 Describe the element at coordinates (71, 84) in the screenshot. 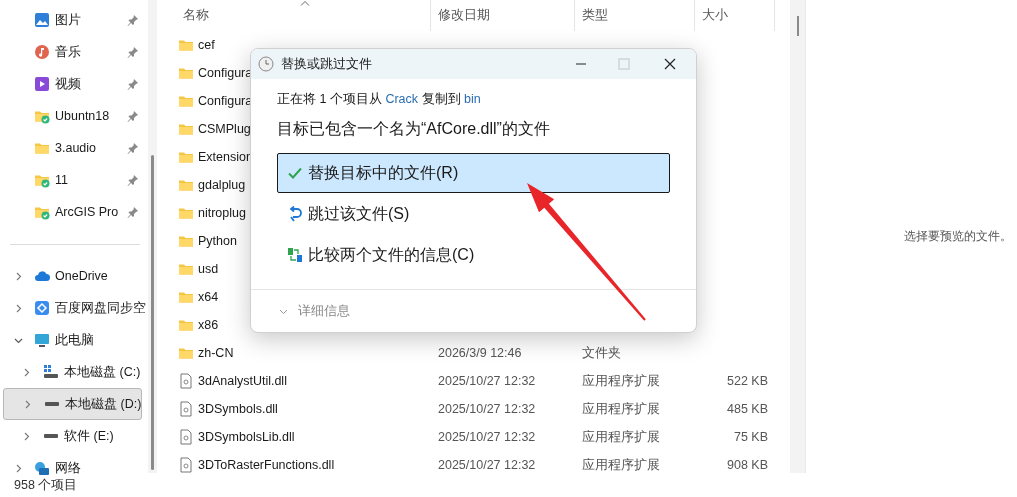

I see `quick-access-item: 视频` at that location.